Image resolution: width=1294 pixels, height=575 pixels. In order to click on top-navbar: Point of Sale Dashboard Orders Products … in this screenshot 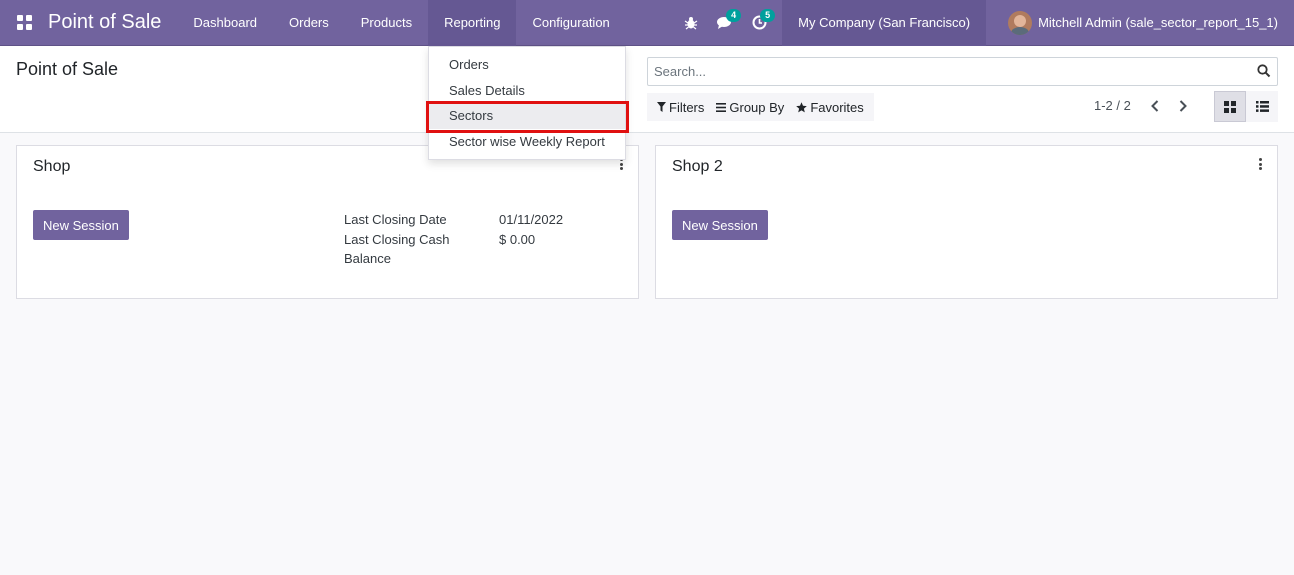, I will do `click(647, 23)`.